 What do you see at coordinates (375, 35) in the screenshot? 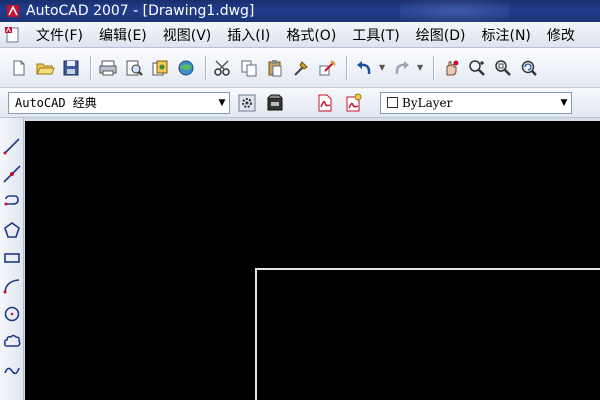
I see `menu-tools: 工具(T)` at bounding box center [375, 35].